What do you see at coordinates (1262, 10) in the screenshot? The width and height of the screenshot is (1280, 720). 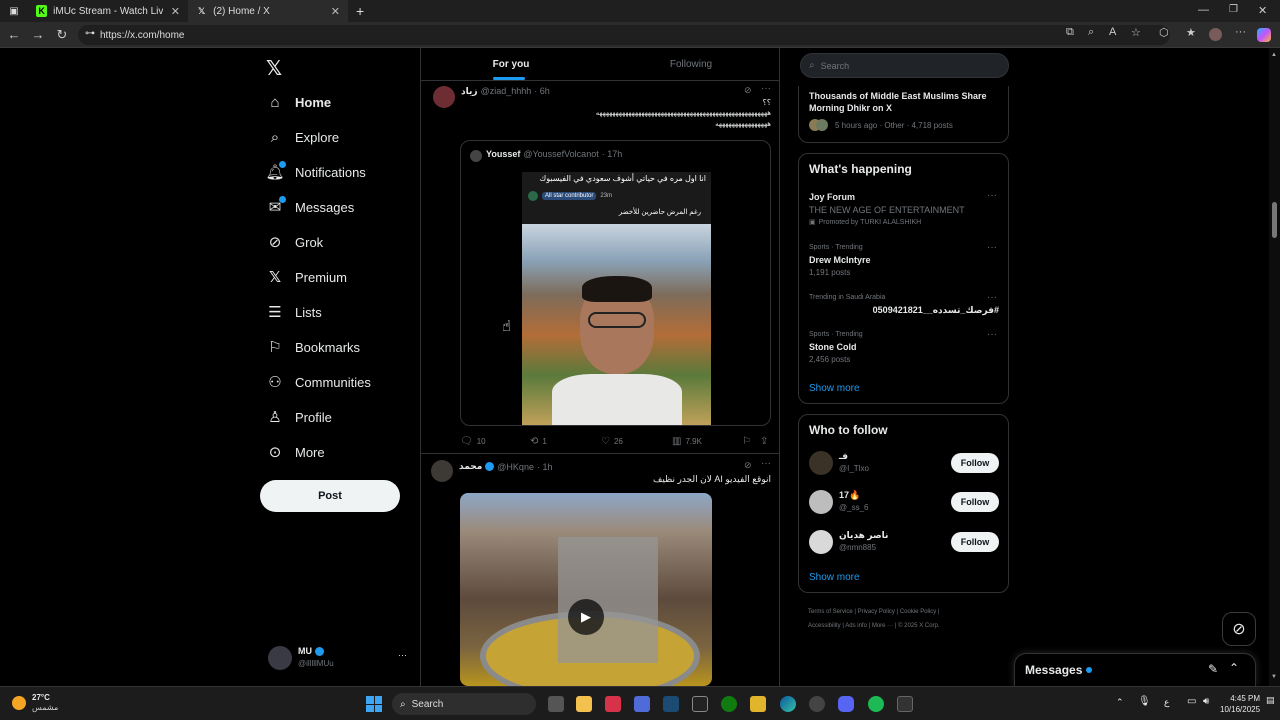 I see `close-window-icon: ✕` at bounding box center [1262, 10].